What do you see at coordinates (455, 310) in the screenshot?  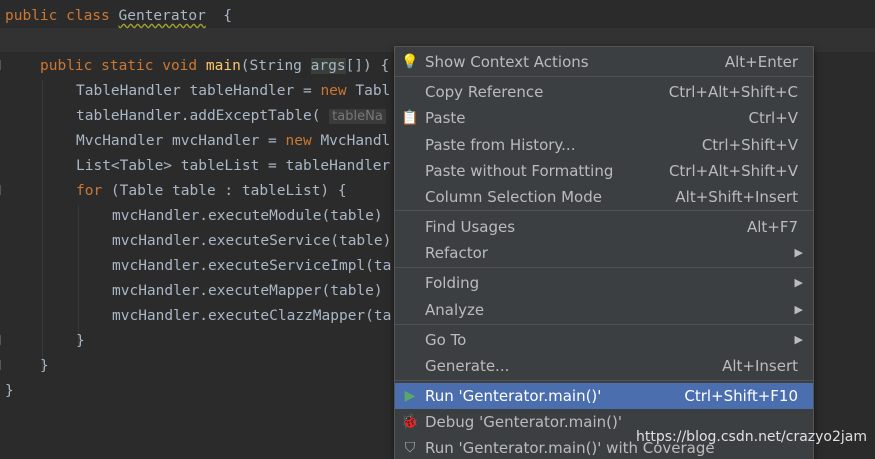 I see `menu-item-label: Analyze` at bounding box center [455, 310].